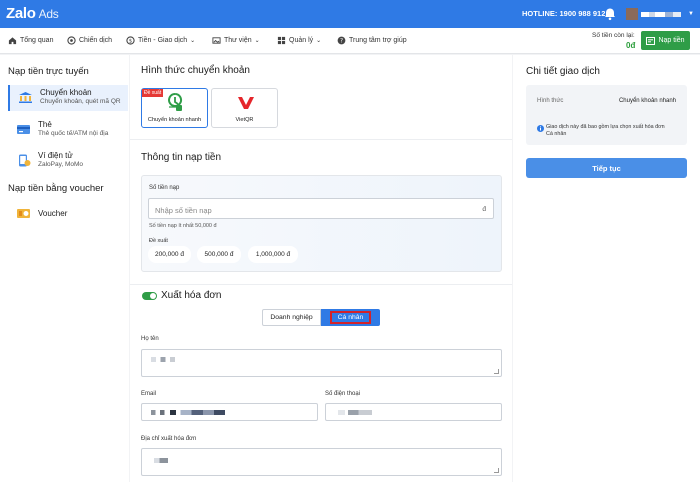  I want to click on transaction-detail-title: Chi tiết giao dịch, so click(563, 71).